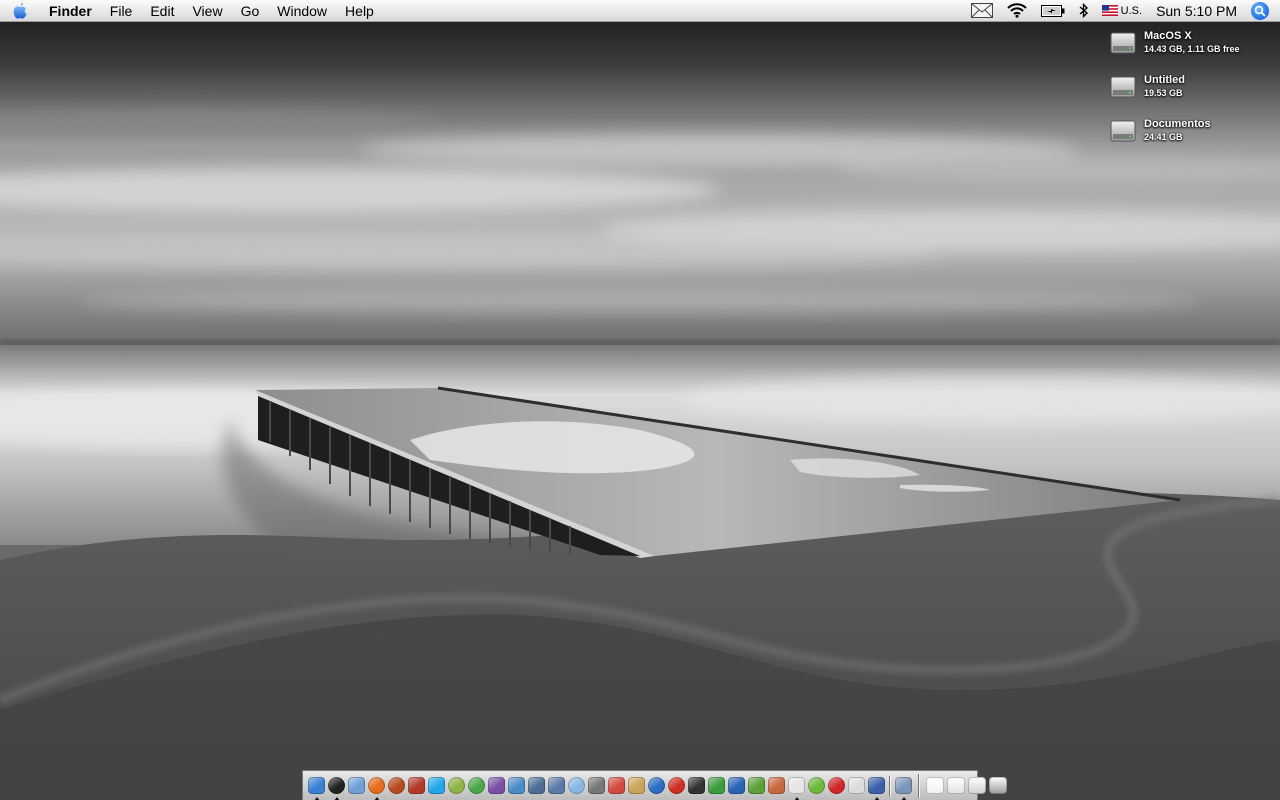 Image resolution: width=1280 pixels, height=800 pixels. What do you see at coordinates (536, 785) in the screenshot?
I see `dock-network-icon` at bounding box center [536, 785].